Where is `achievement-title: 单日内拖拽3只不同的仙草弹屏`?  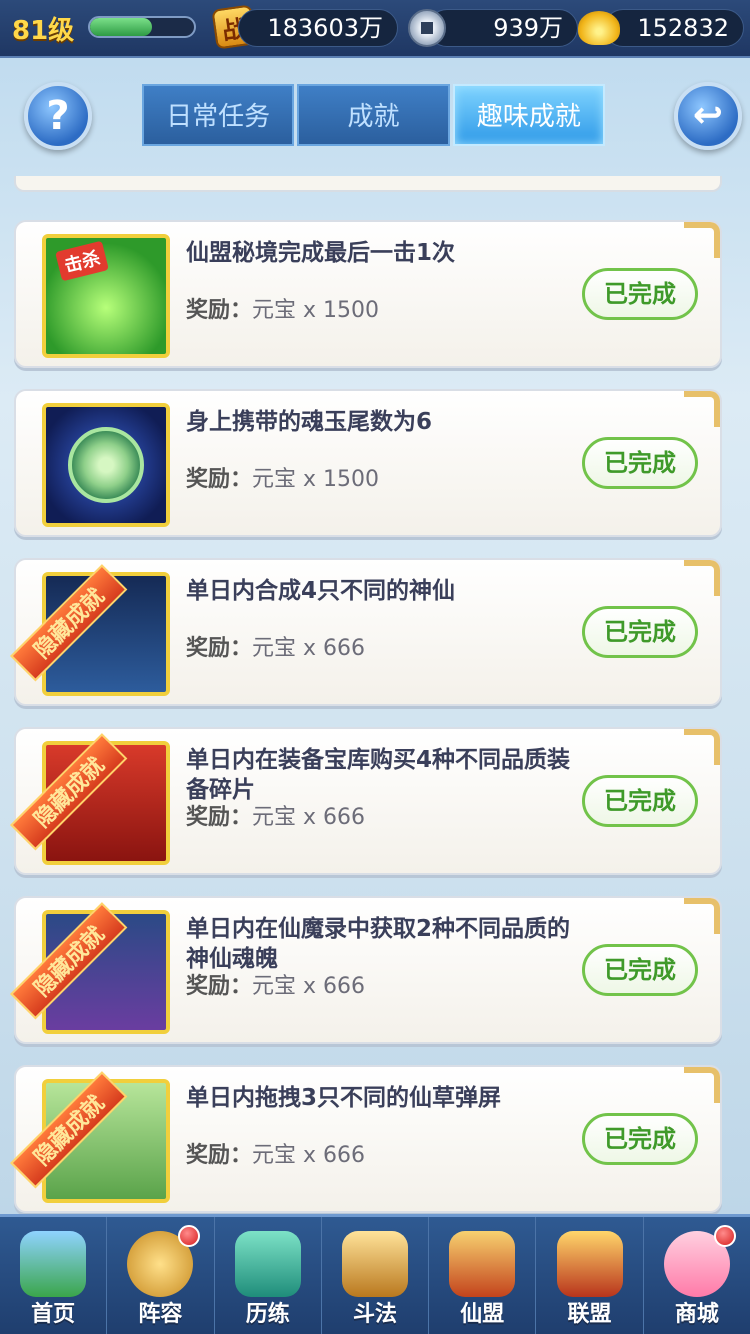 achievement-title: 单日内拖拽3只不同的仙草弹屏 is located at coordinates (344, 1098).